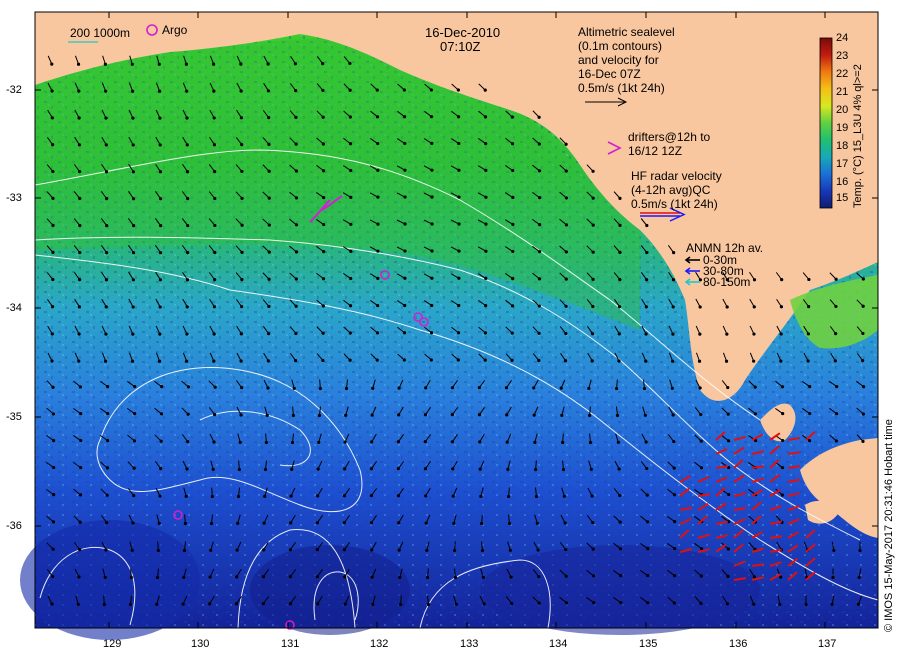 The image size is (900, 660). Describe the element at coordinates (842, 182) in the screenshot. I see `colorbar-tick: 16` at that location.